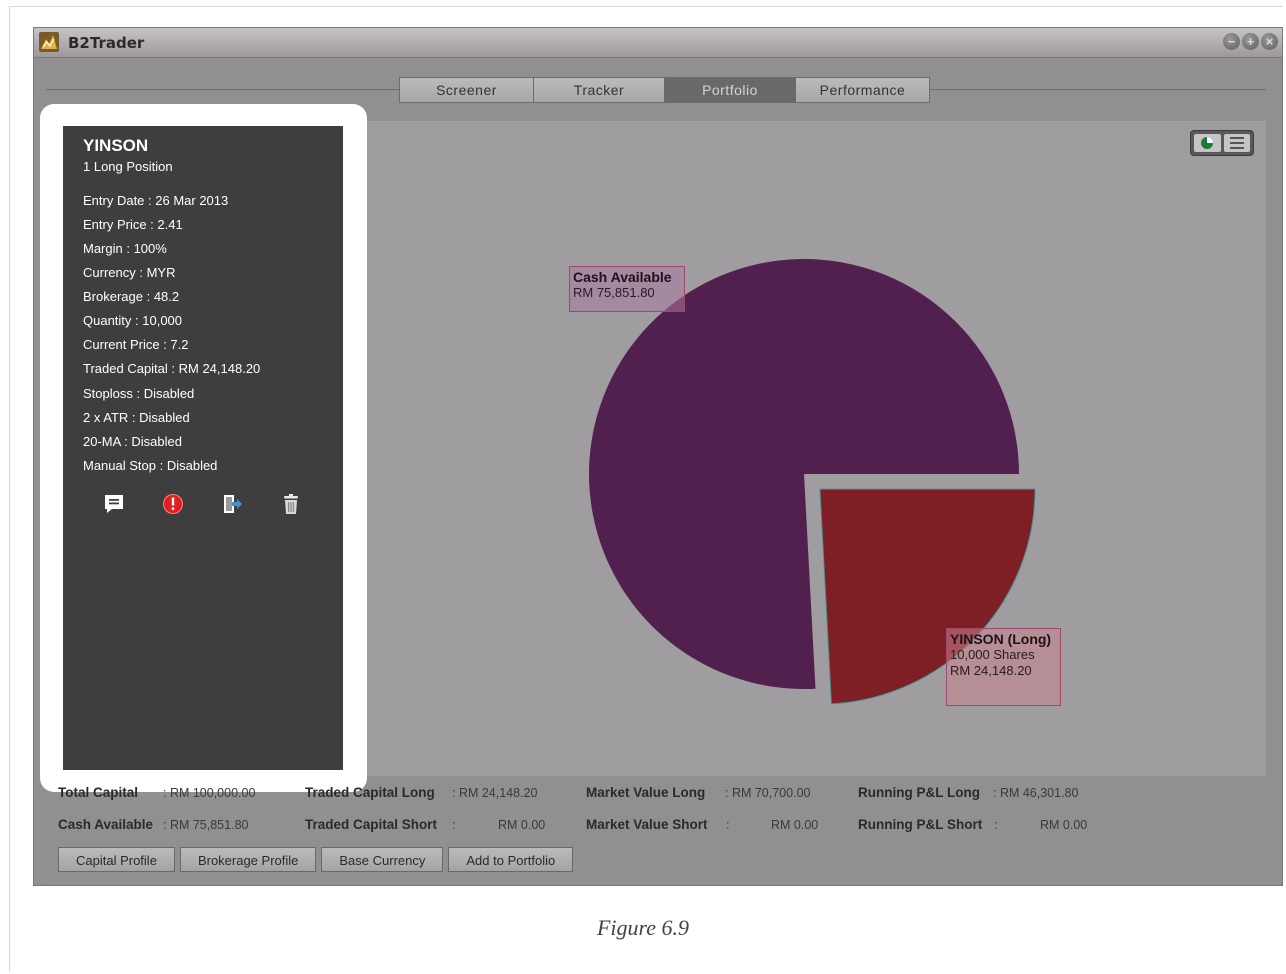 Image resolution: width=1286 pixels, height=974 pixels. What do you see at coordinates (173, 504) in the screenshot?
I see `alert-icon` at bounding box center [173, 504].